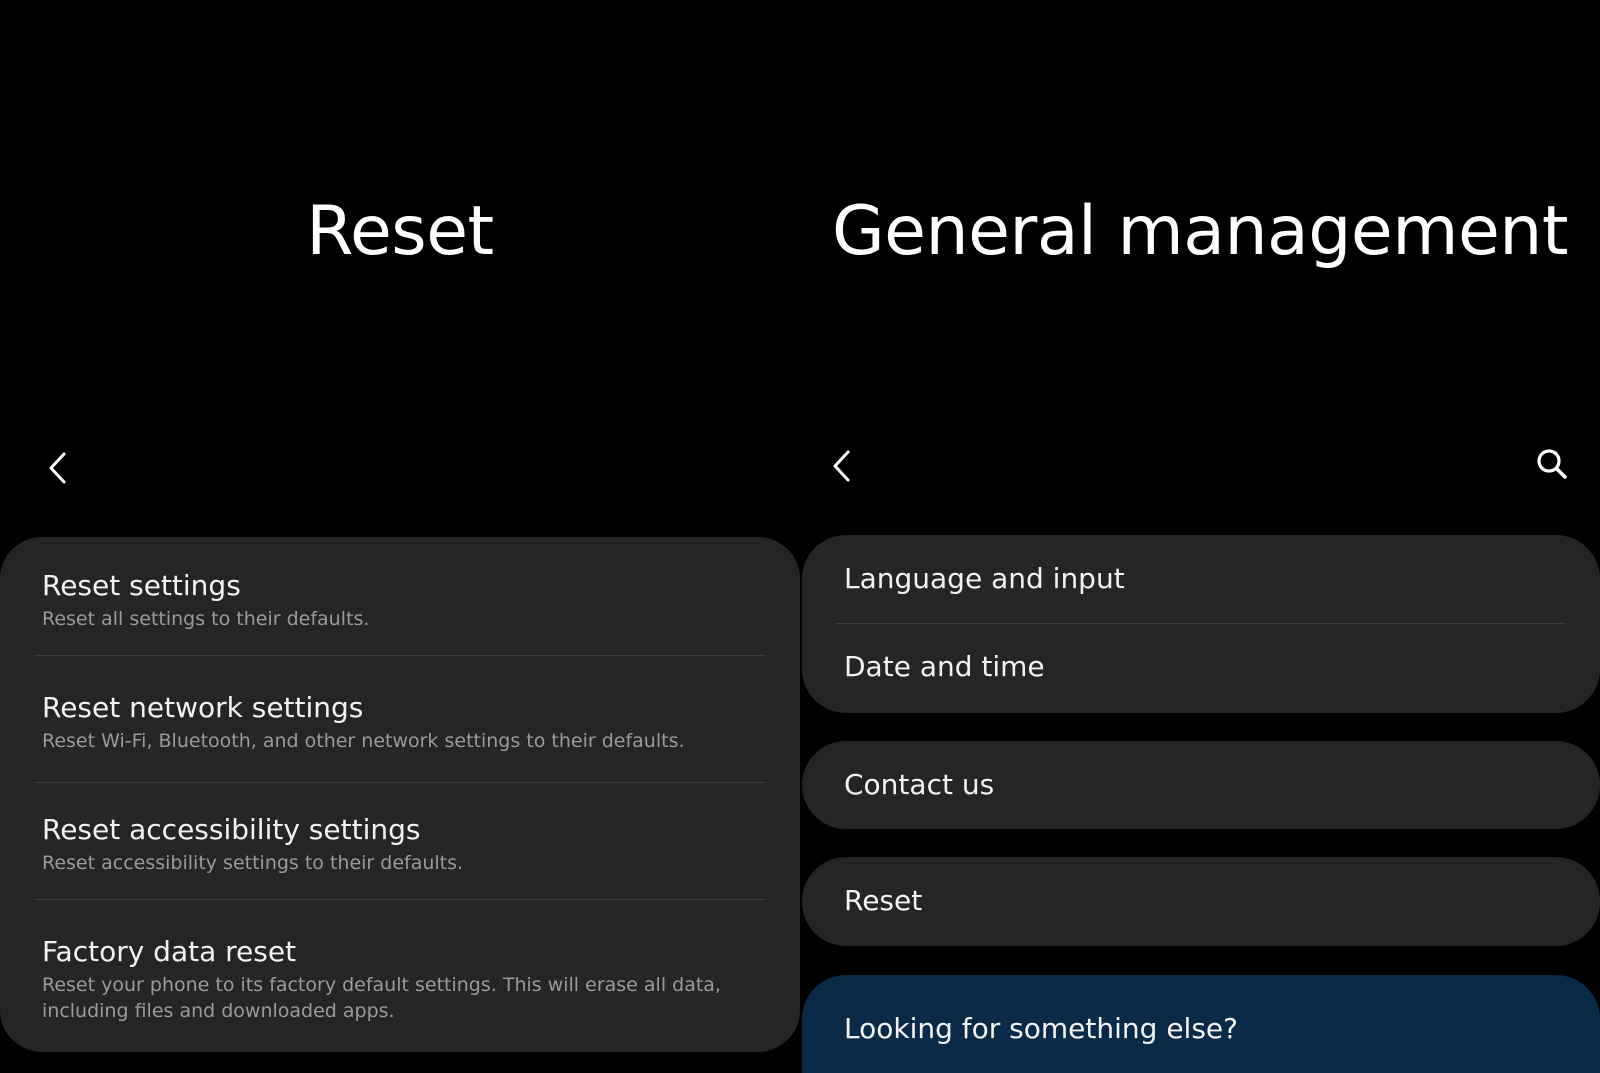 The height and width of the screenshot is (1073, 1600). Describe the element at coordinates (919, 785) in the screenshot. I see `contact-us-item: Contact us` at that location.